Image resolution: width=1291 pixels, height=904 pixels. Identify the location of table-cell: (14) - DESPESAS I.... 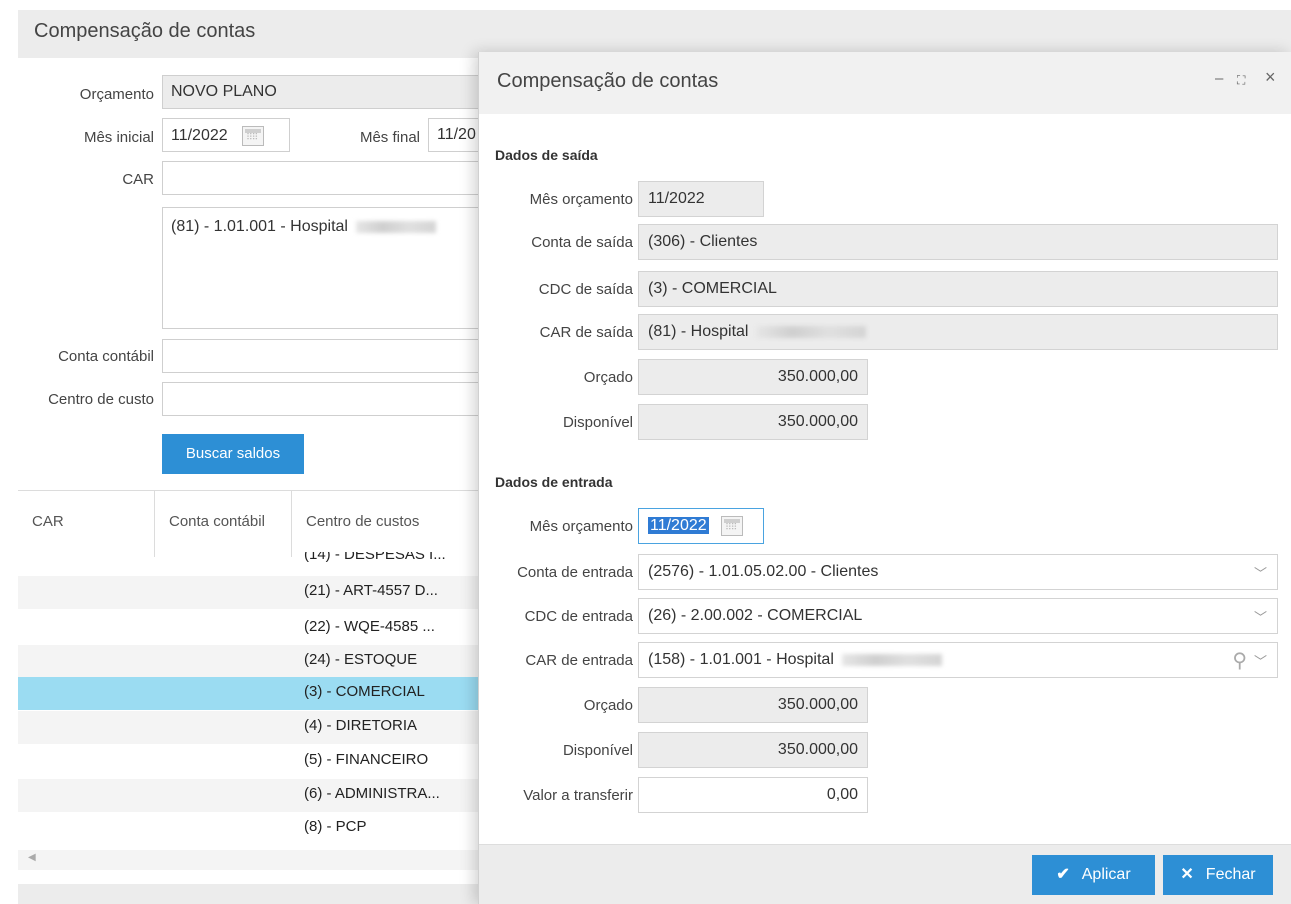
(375, 557).